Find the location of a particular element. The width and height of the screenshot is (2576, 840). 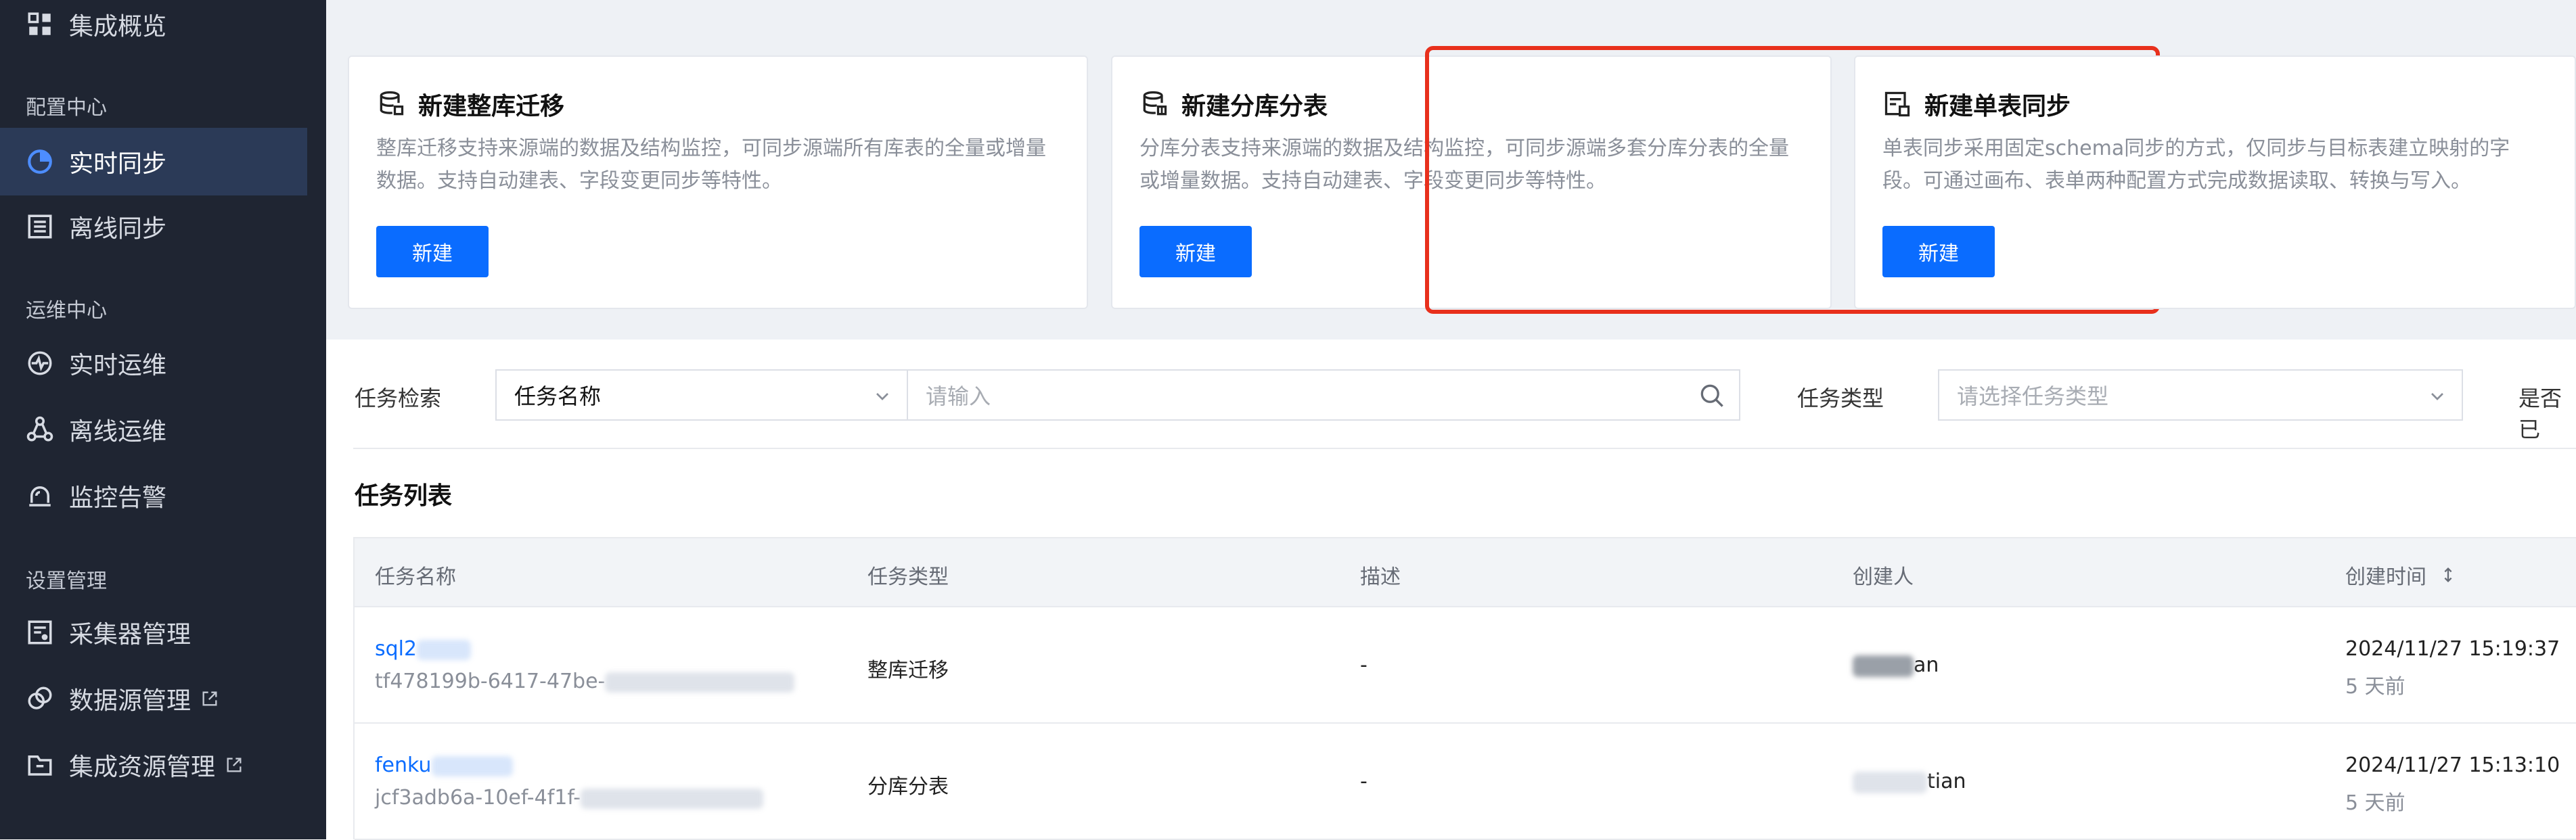

sidebar-item-label: 集成资源管理 is located at coordinates (142, 767).